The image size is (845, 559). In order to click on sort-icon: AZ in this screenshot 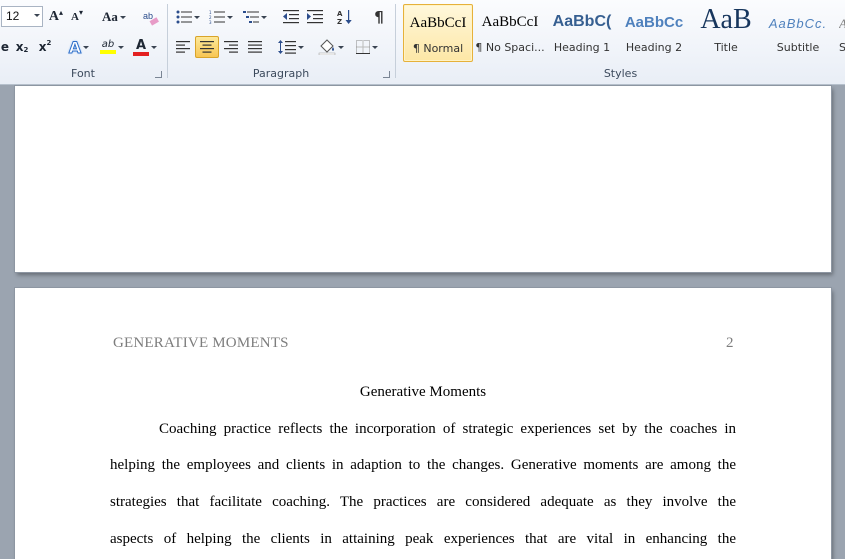, I will do `click(344, 17)`.